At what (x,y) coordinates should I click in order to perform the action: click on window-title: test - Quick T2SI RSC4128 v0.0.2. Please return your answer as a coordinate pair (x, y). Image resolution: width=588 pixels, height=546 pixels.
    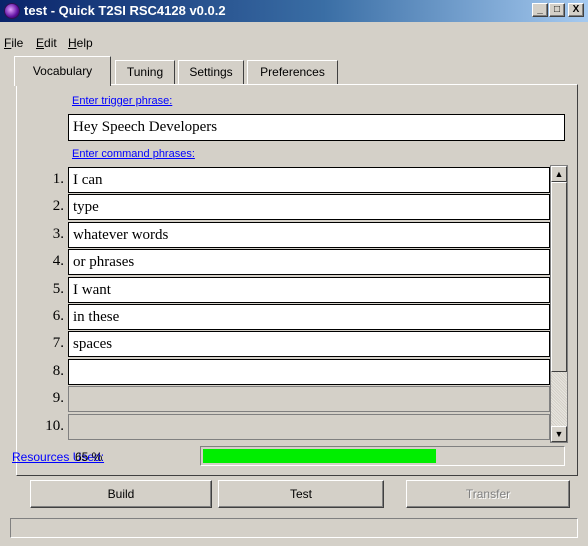
    Looking at the image, I should click on (125, 10).